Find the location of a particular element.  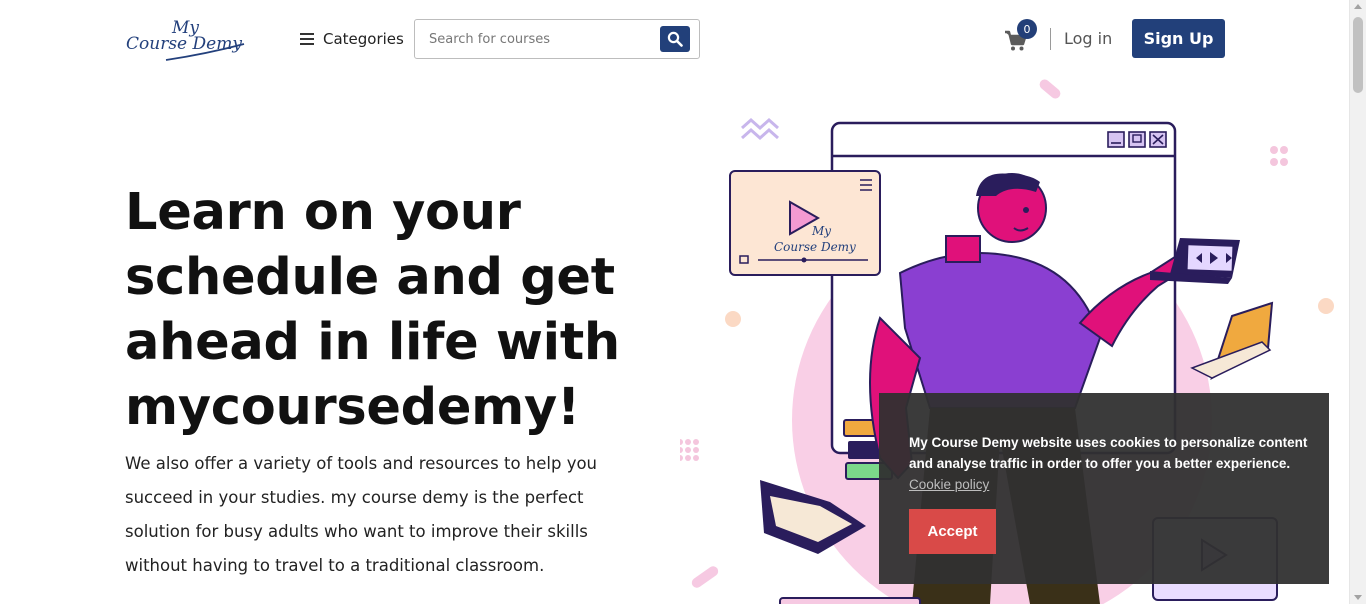

header-divider is located at coordinates (1050, 39).